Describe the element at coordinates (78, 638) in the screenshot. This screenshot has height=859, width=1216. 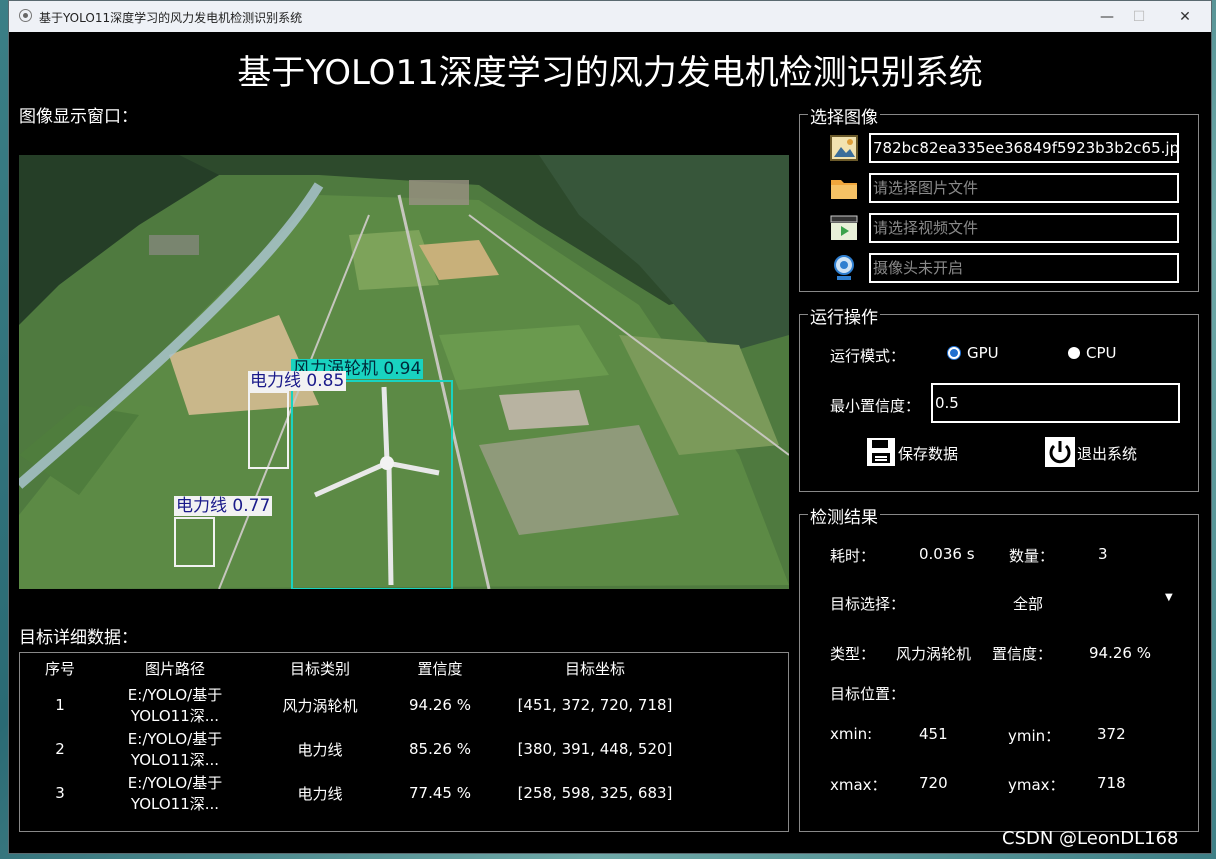
I see `details-label: 目标详细数据：` at that location.